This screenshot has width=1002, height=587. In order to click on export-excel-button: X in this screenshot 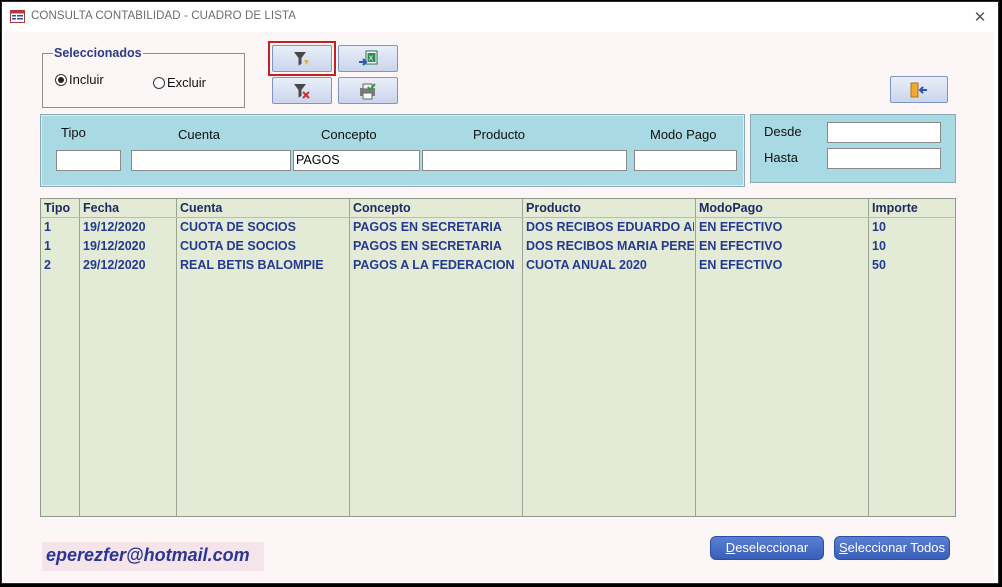, I will do `click(368, 58)`.